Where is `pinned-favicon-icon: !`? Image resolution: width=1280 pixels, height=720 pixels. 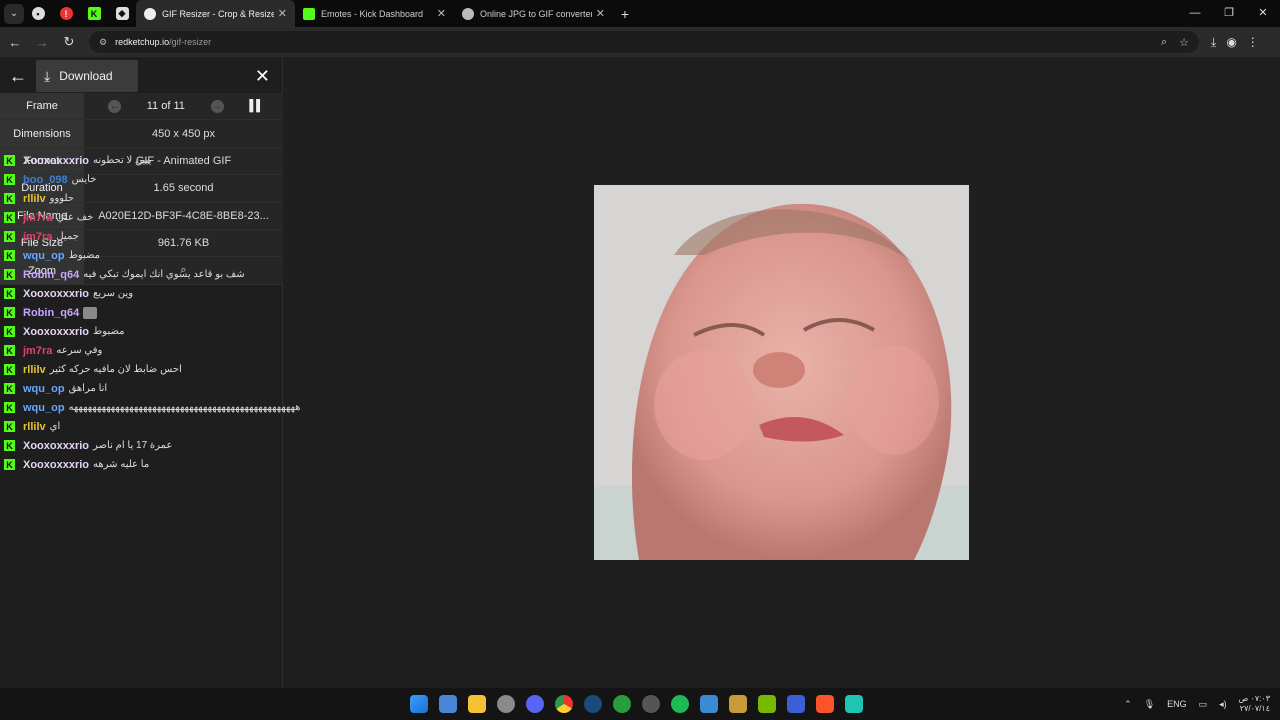
pinned-favicon-icon: ! is located at coordinates (66, 13).